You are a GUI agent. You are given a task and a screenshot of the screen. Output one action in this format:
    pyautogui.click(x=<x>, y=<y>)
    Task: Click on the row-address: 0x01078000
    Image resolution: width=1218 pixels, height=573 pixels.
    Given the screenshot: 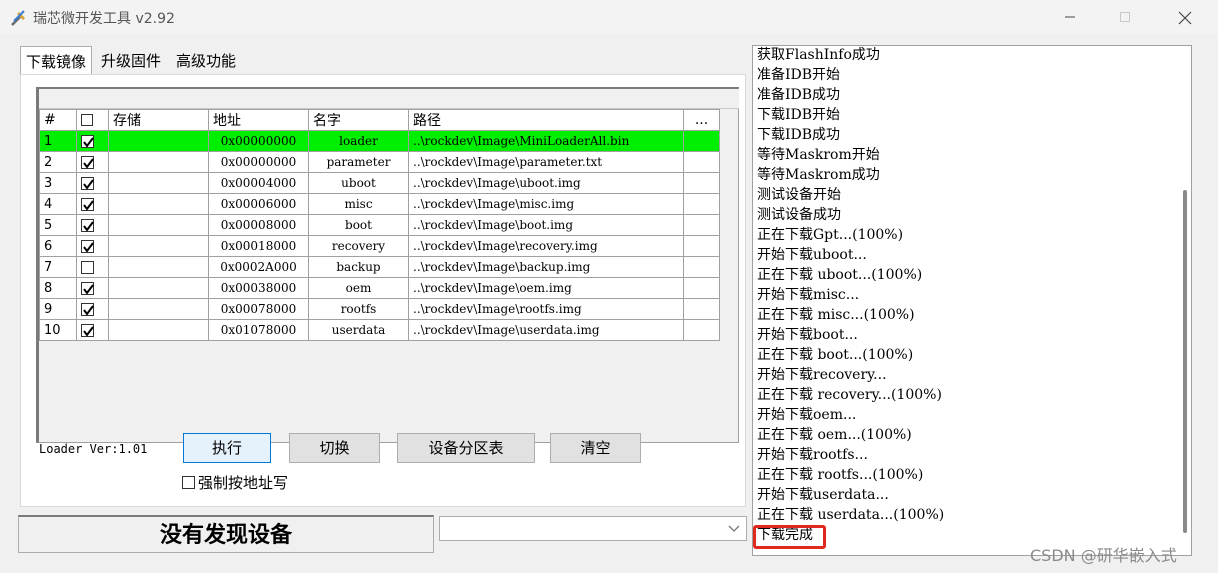 What is the action you would take?
    pyautogui.click(x=258, y=330)
    